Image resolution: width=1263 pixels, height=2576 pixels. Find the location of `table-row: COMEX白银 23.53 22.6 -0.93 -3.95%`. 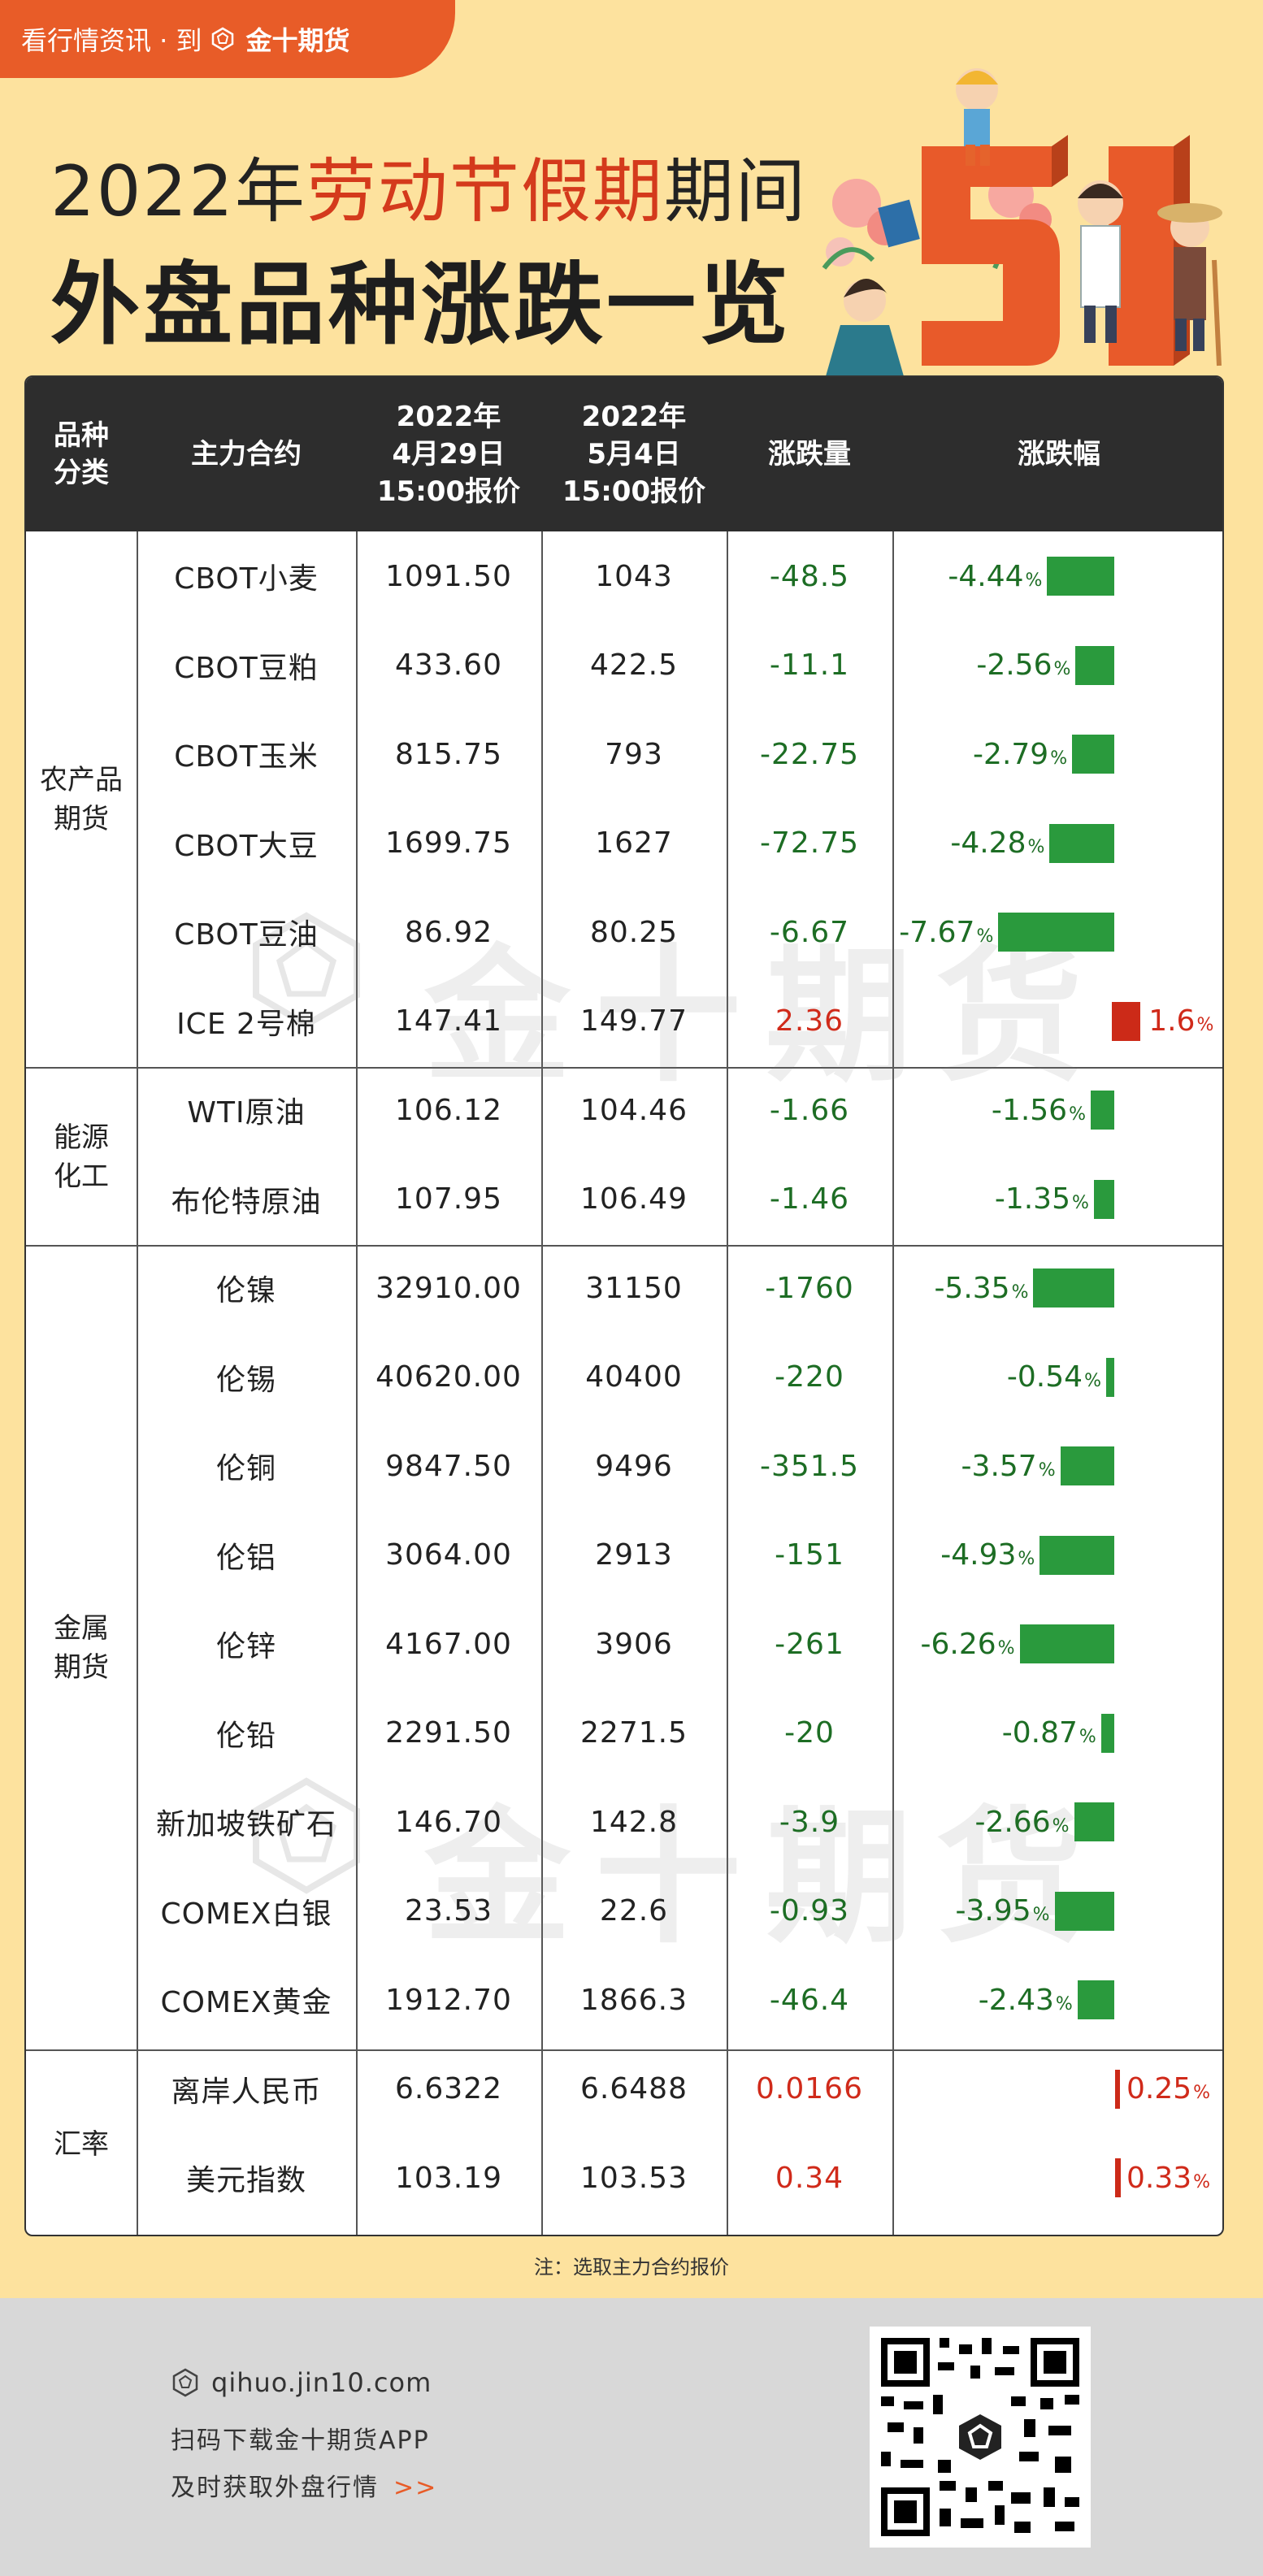

table-row: COMEX白银 23.53 22.6 -0.93 -3.95% is located at coordinates (624, 1911).